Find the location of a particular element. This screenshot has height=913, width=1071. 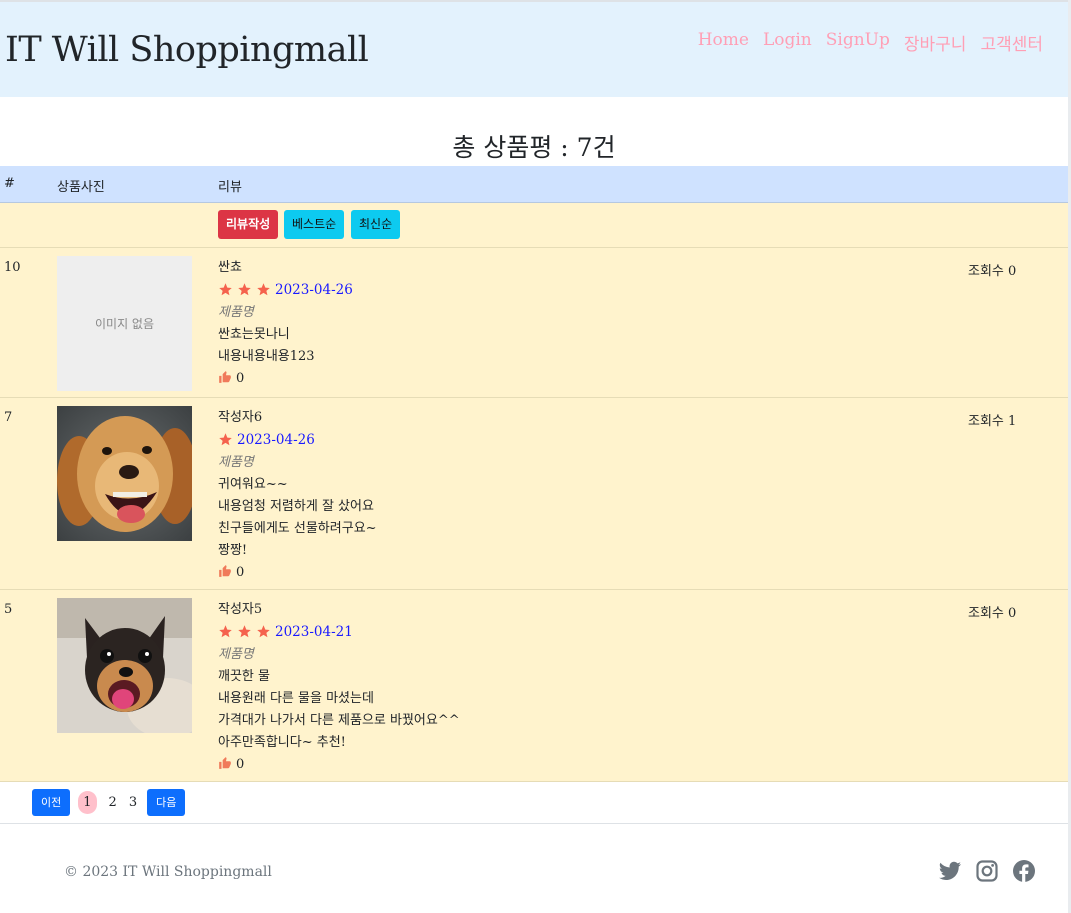

social-links is located at coordinates (987, 871).